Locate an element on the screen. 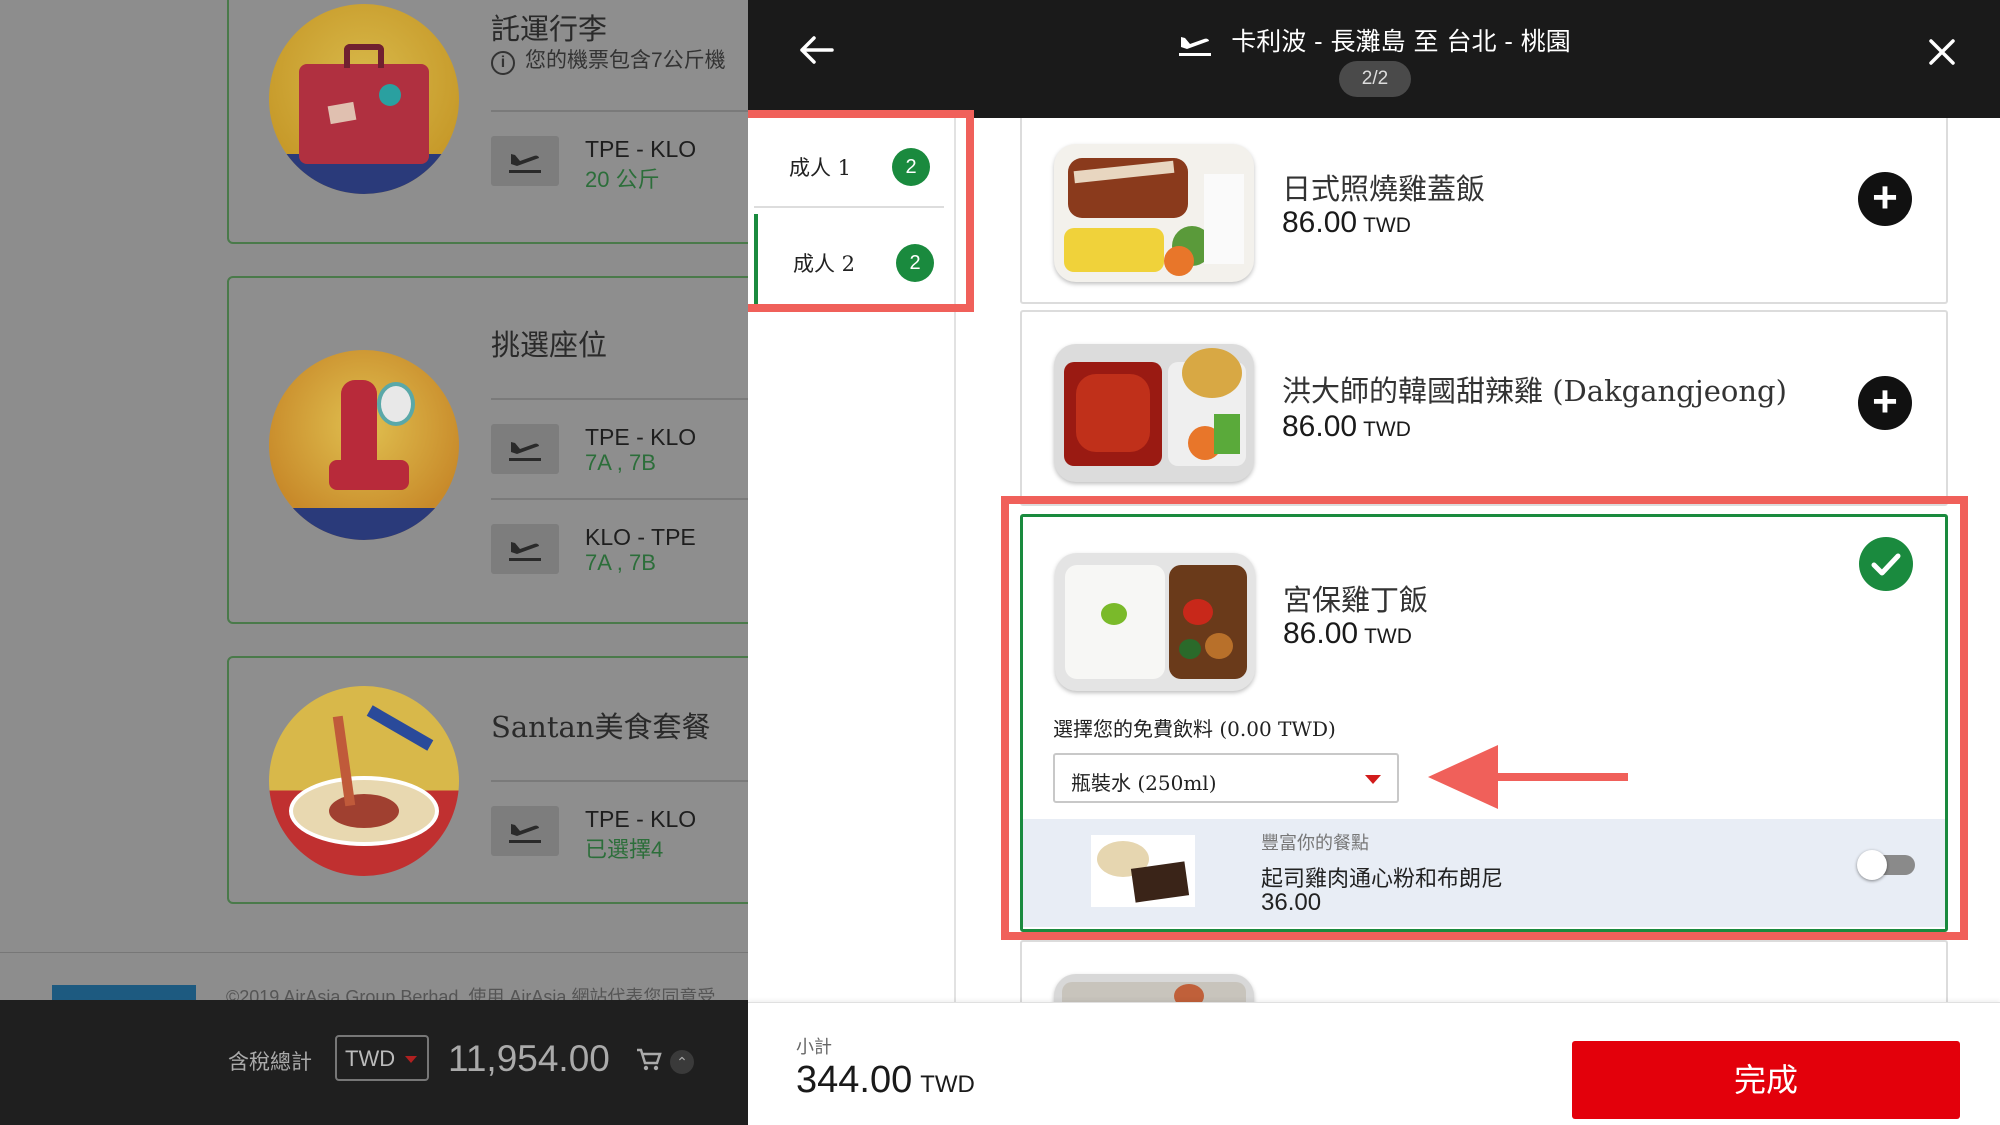  addon-upsell: 豐富你的餐點 起司雞肉通心粉和布朗尼 36.00 is located at coordinates (1484, 873).